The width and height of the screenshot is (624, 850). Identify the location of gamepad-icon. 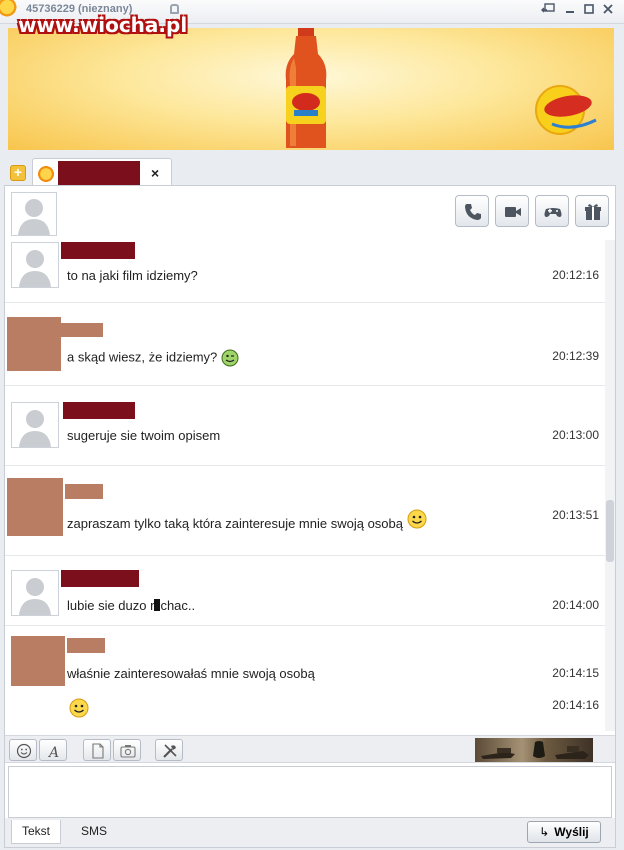
(553, 212).